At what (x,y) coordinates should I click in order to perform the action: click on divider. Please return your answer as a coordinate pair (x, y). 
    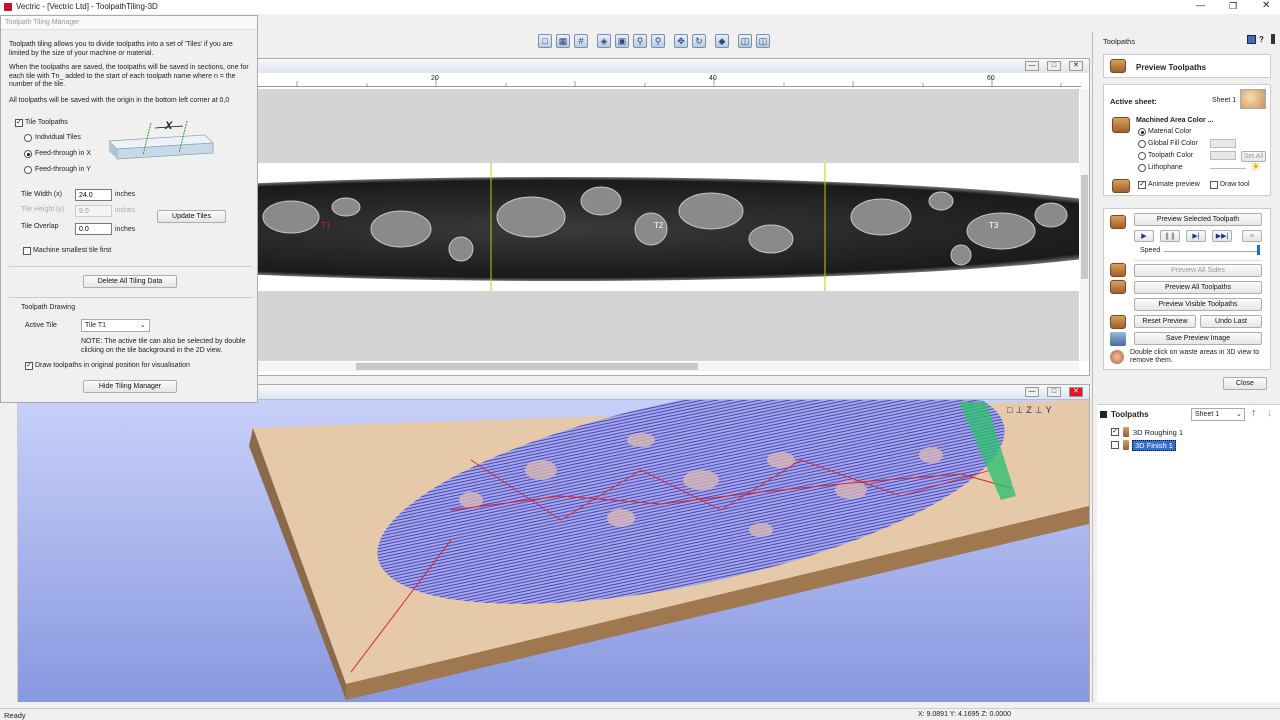
    Looking at the image, I should click on (130, 266).